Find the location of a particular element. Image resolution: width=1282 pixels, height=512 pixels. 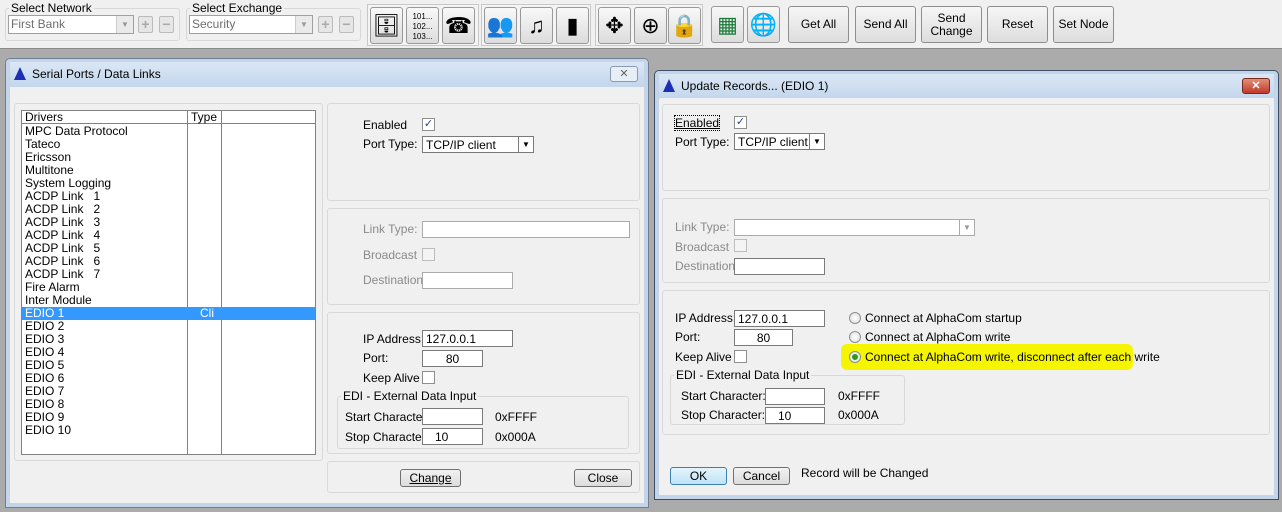

destination-label: Destination: is located at coordinates (395, 280).